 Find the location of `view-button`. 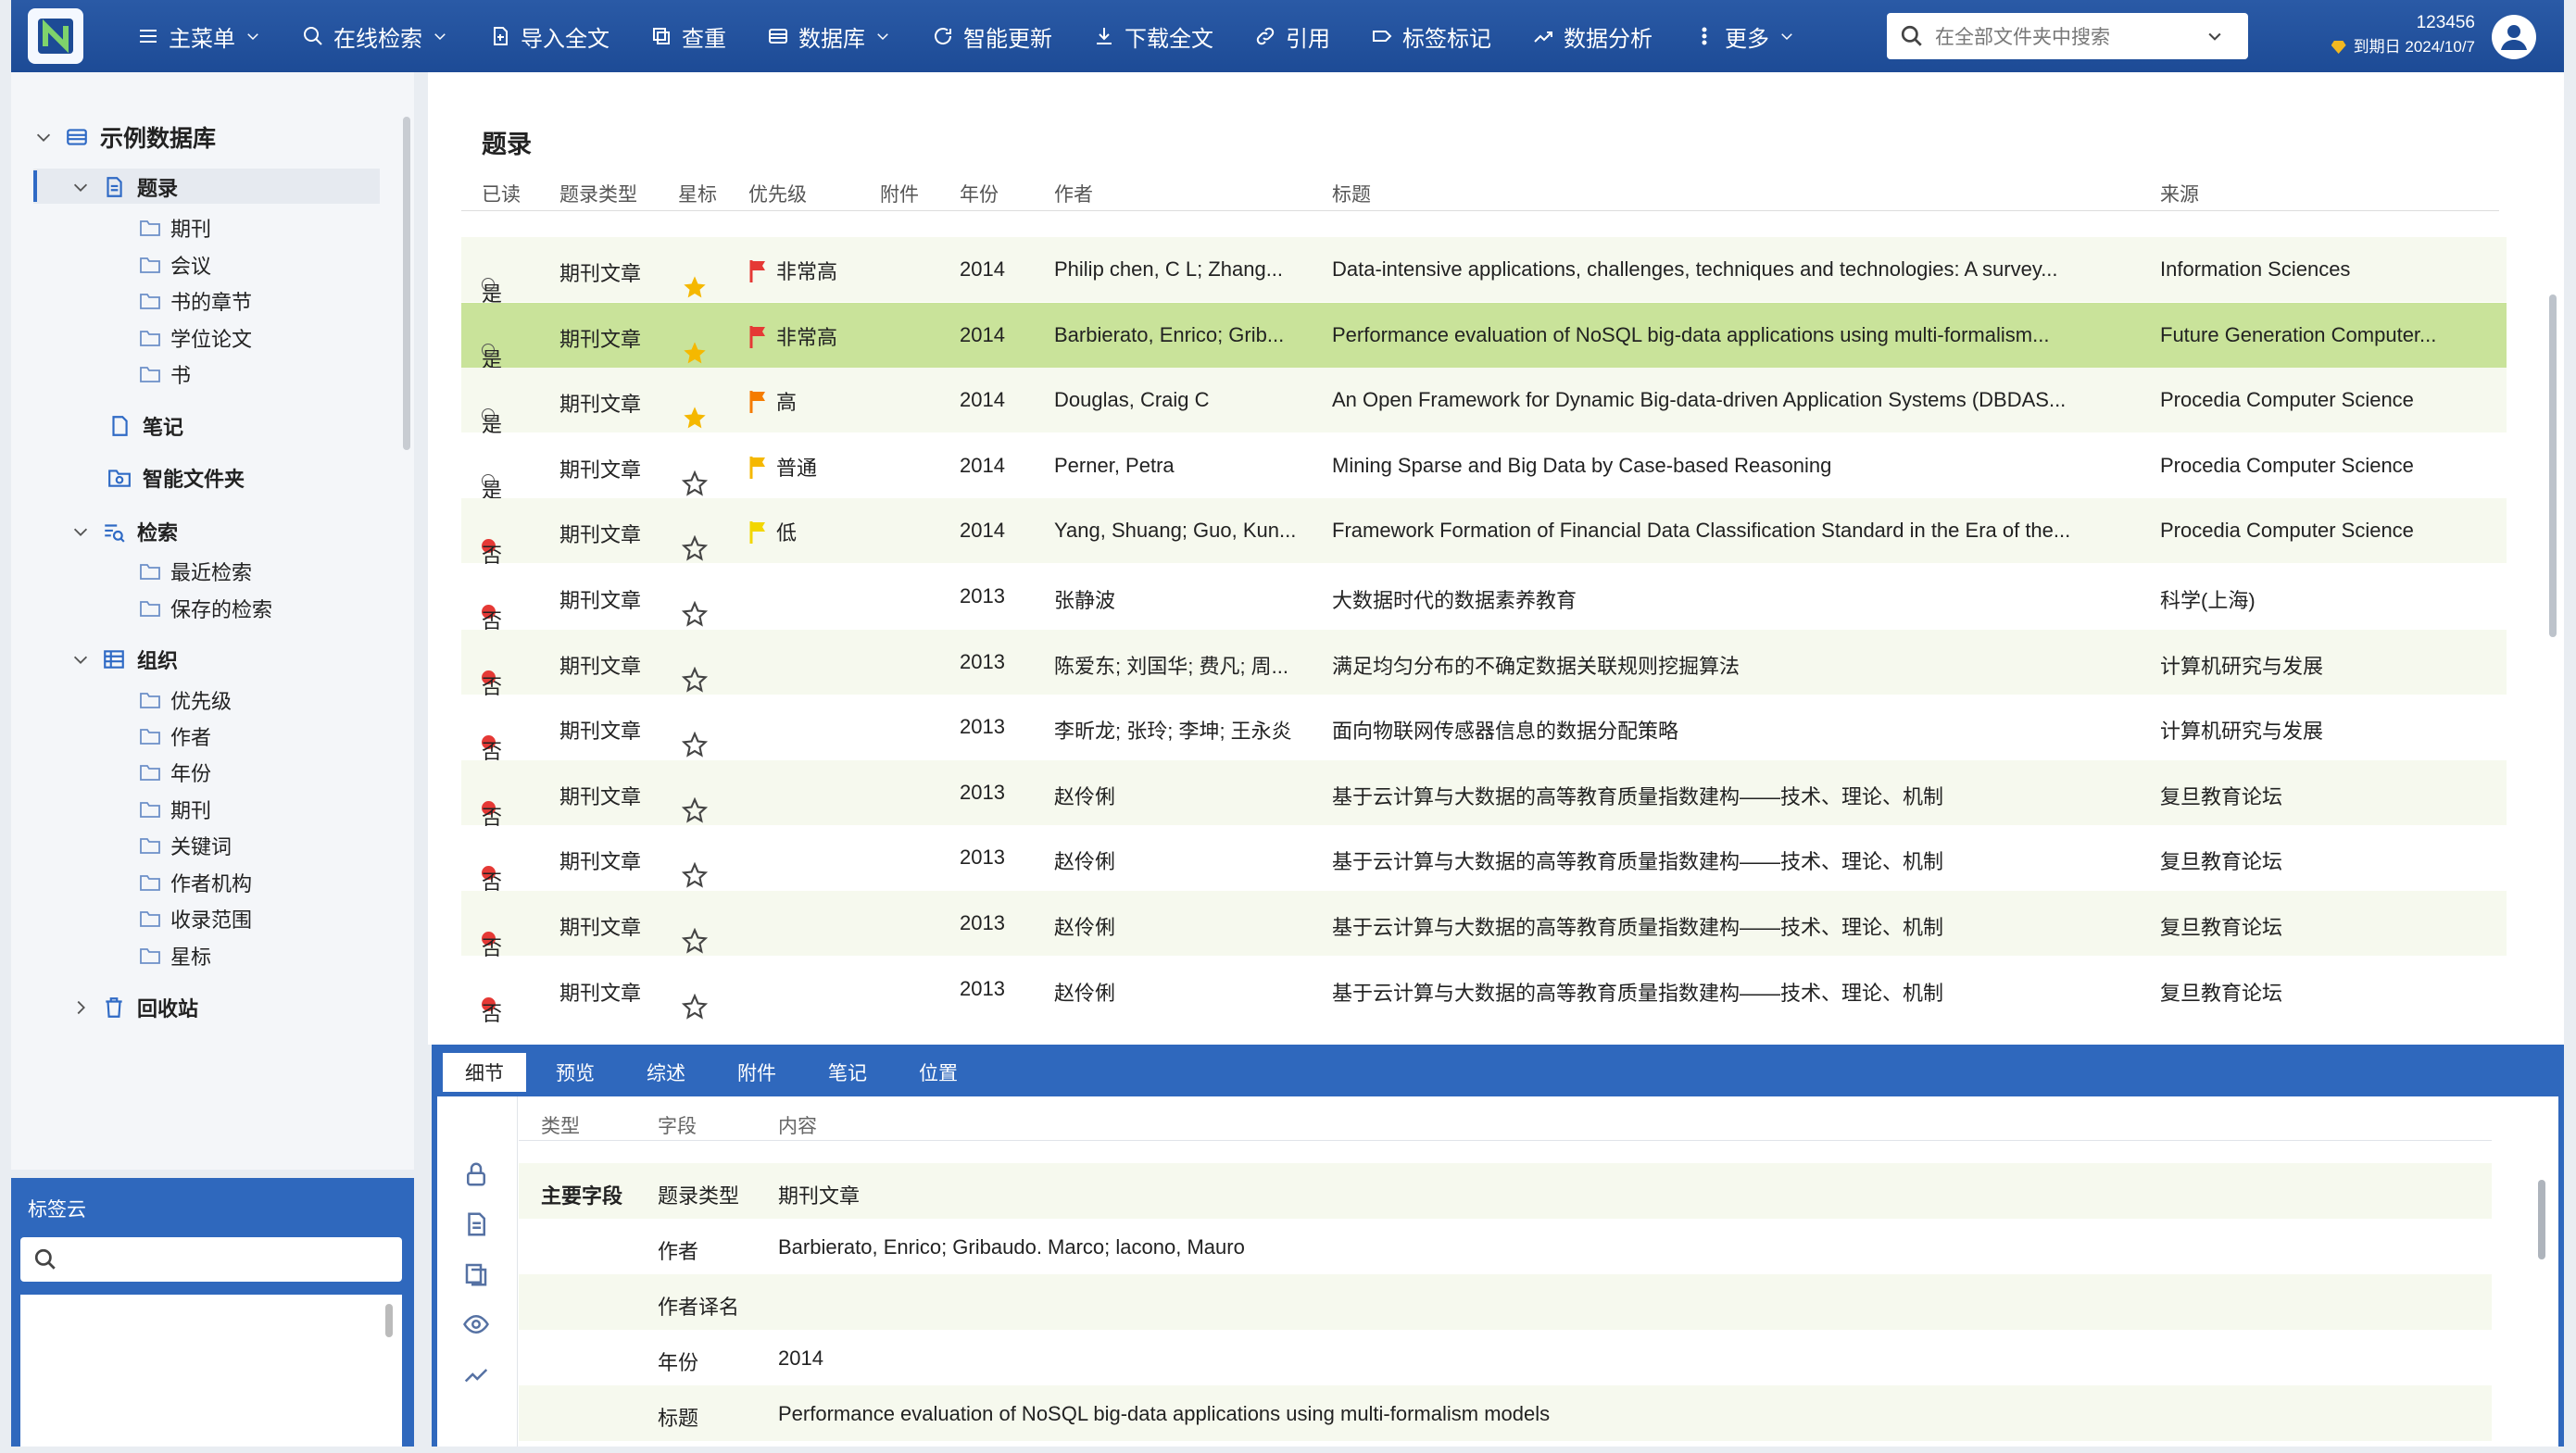

view-button is located at coordinates (476, 1324).